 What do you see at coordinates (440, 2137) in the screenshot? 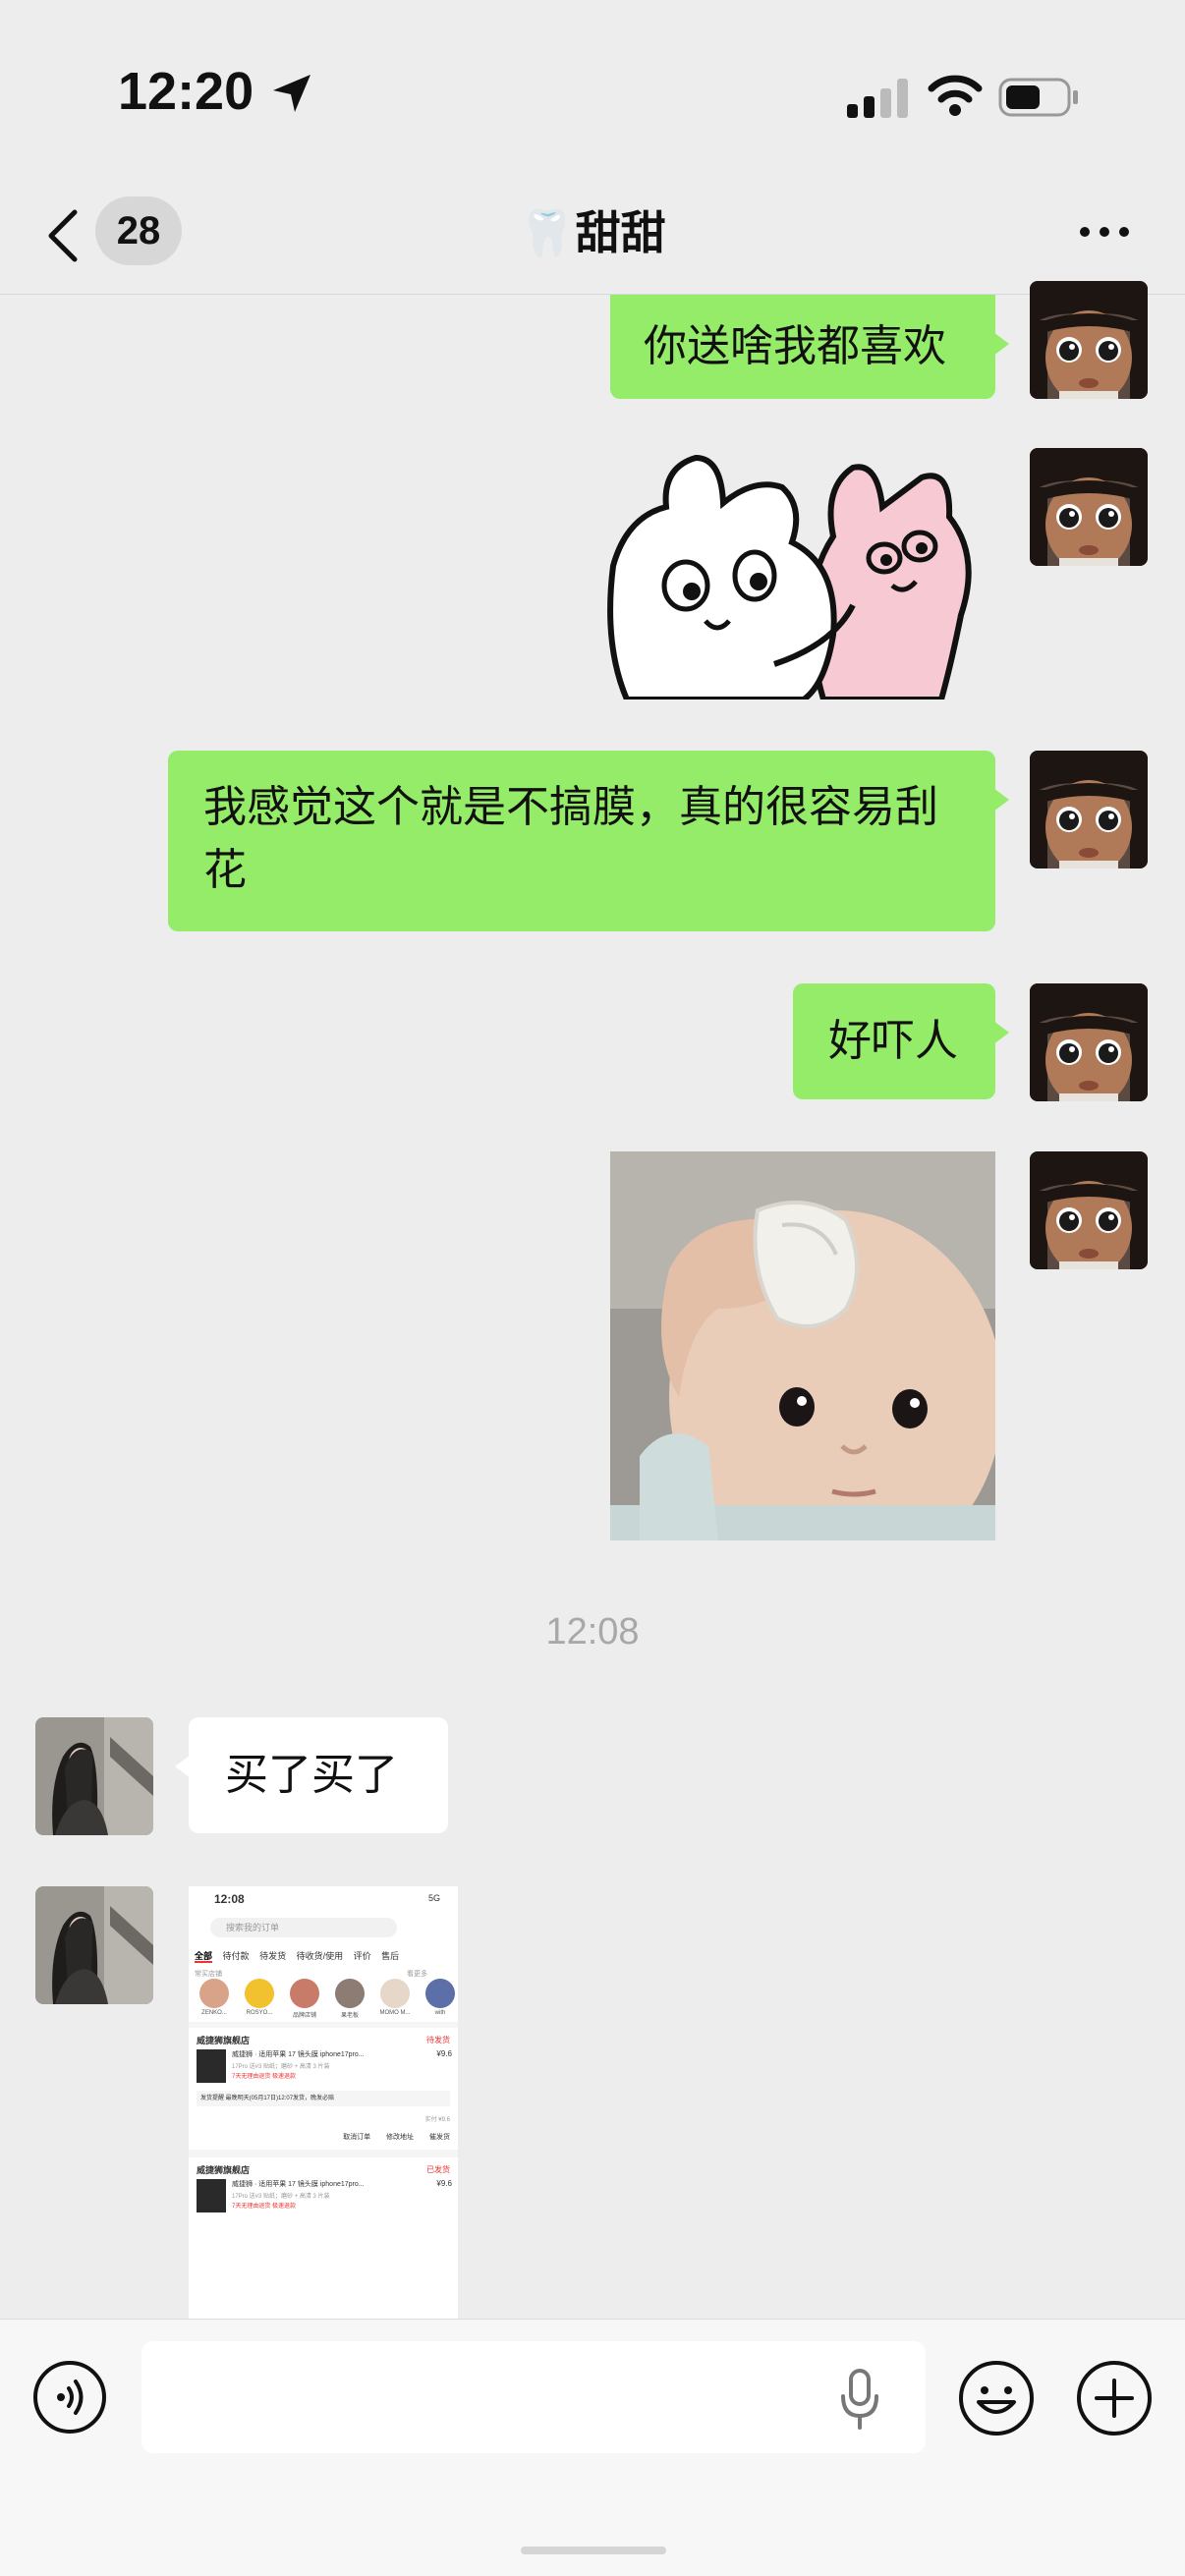
I see `order-button: 催发货` at bounding box center [440, 2137].